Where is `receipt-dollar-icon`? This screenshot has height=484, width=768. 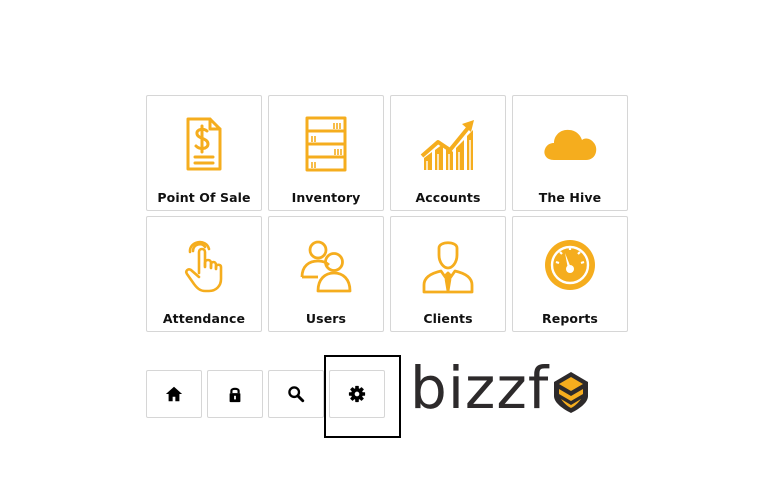
receipt-dollar-icon is located at coordinates (204, 144).